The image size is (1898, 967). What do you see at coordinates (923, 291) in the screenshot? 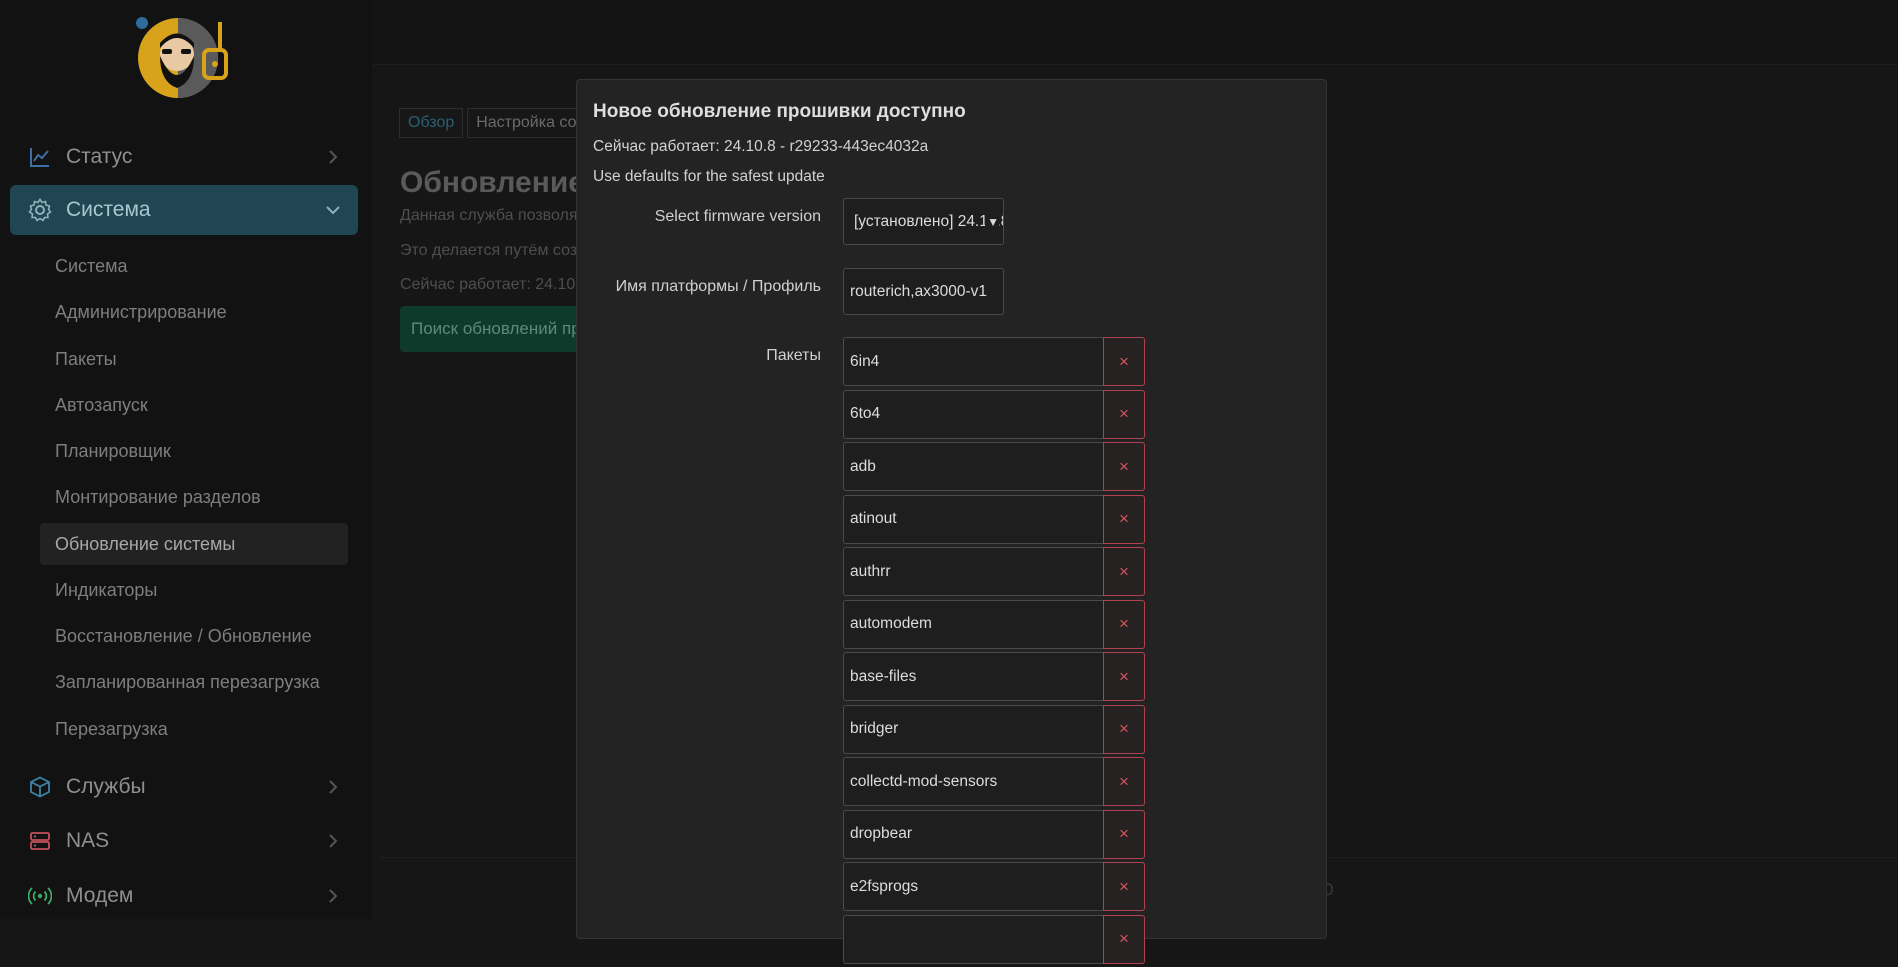
I see `platform-profile-input` at bounding box center [923, 291].